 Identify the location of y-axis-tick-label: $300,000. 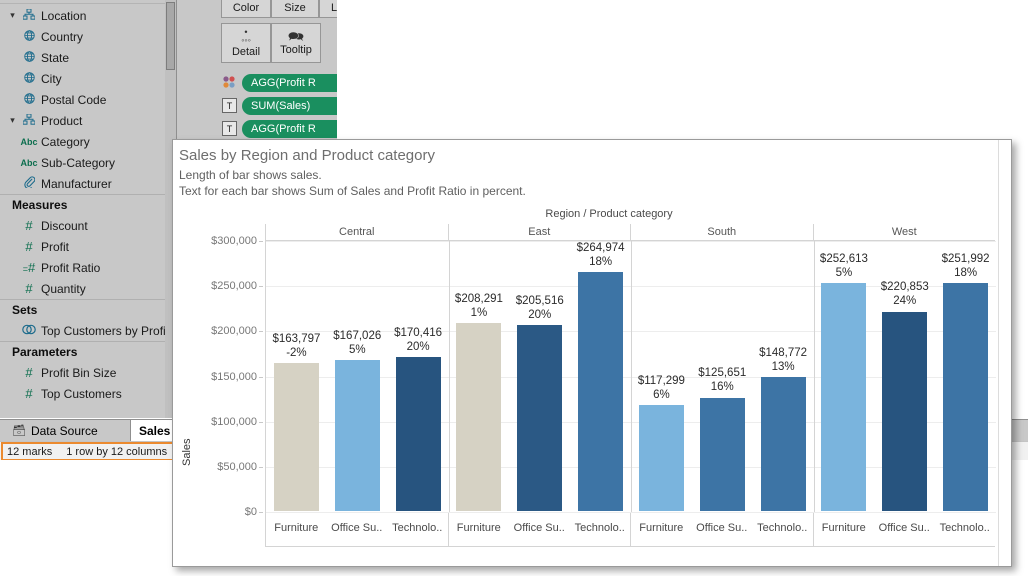
(234, 241).